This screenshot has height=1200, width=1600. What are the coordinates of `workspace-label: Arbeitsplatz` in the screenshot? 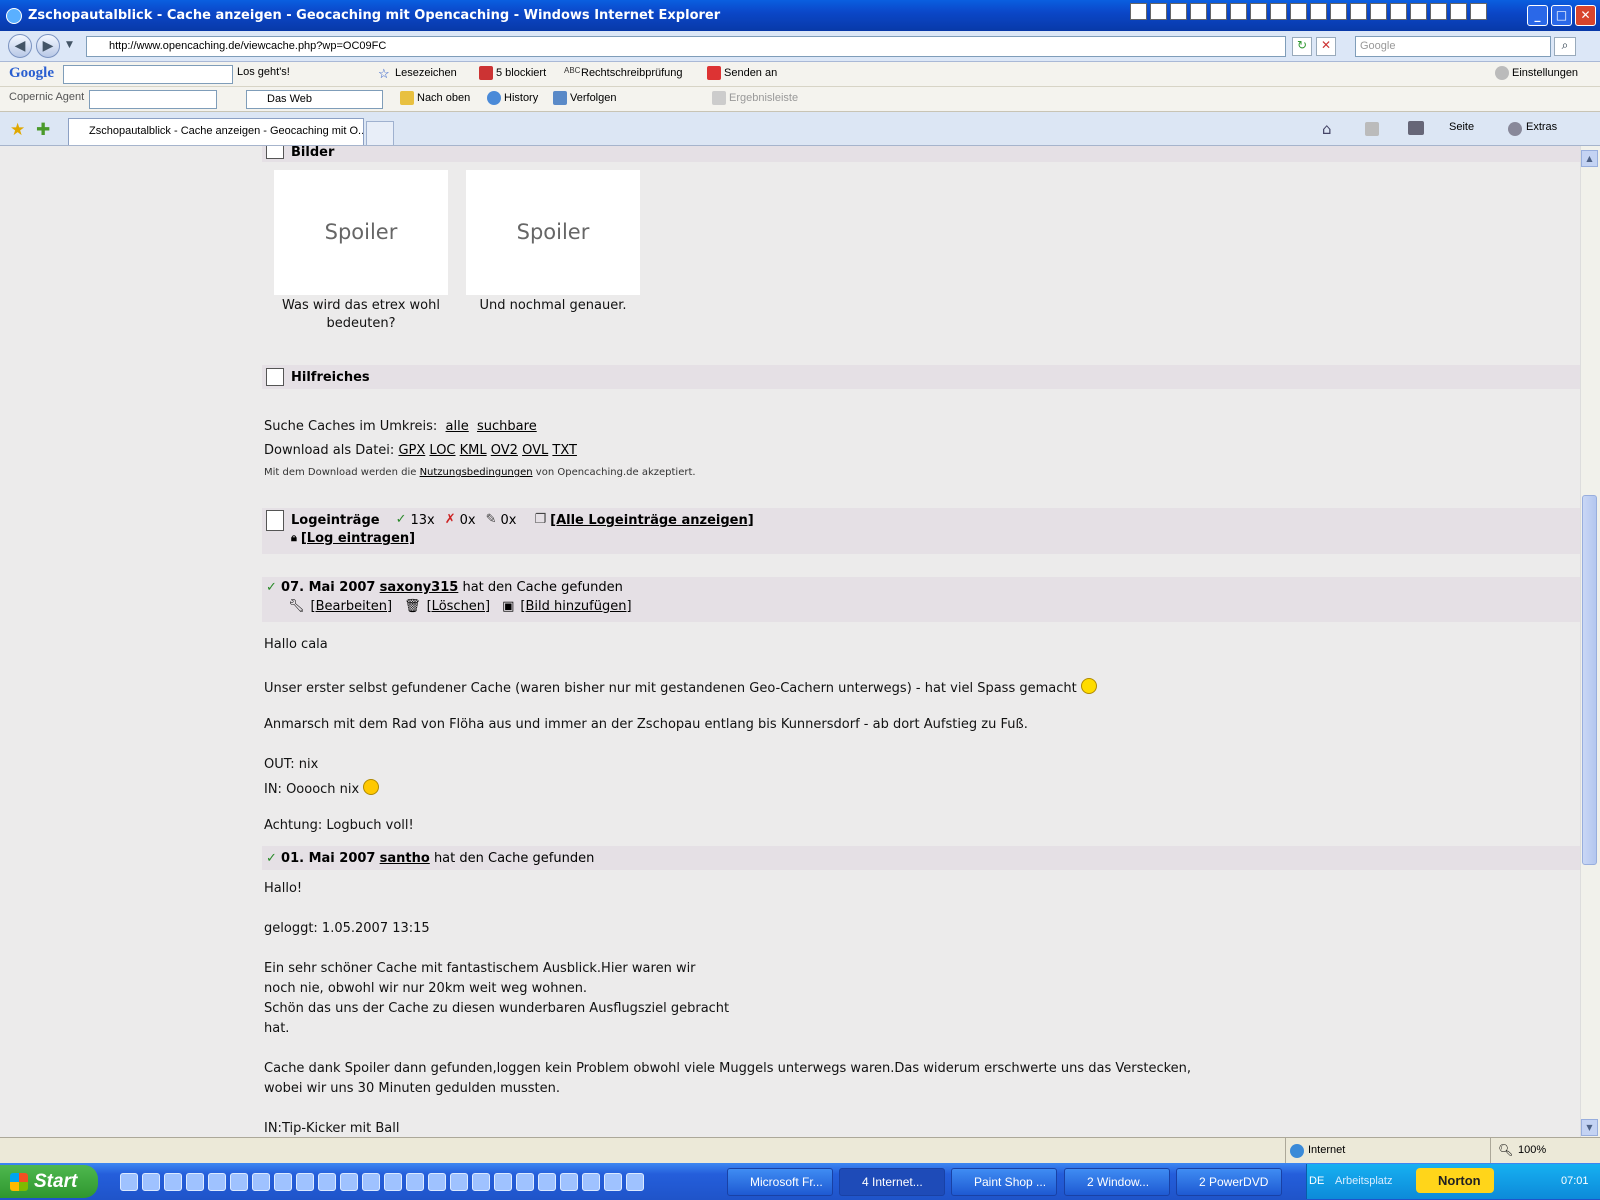 It's located at (1363, 1181).